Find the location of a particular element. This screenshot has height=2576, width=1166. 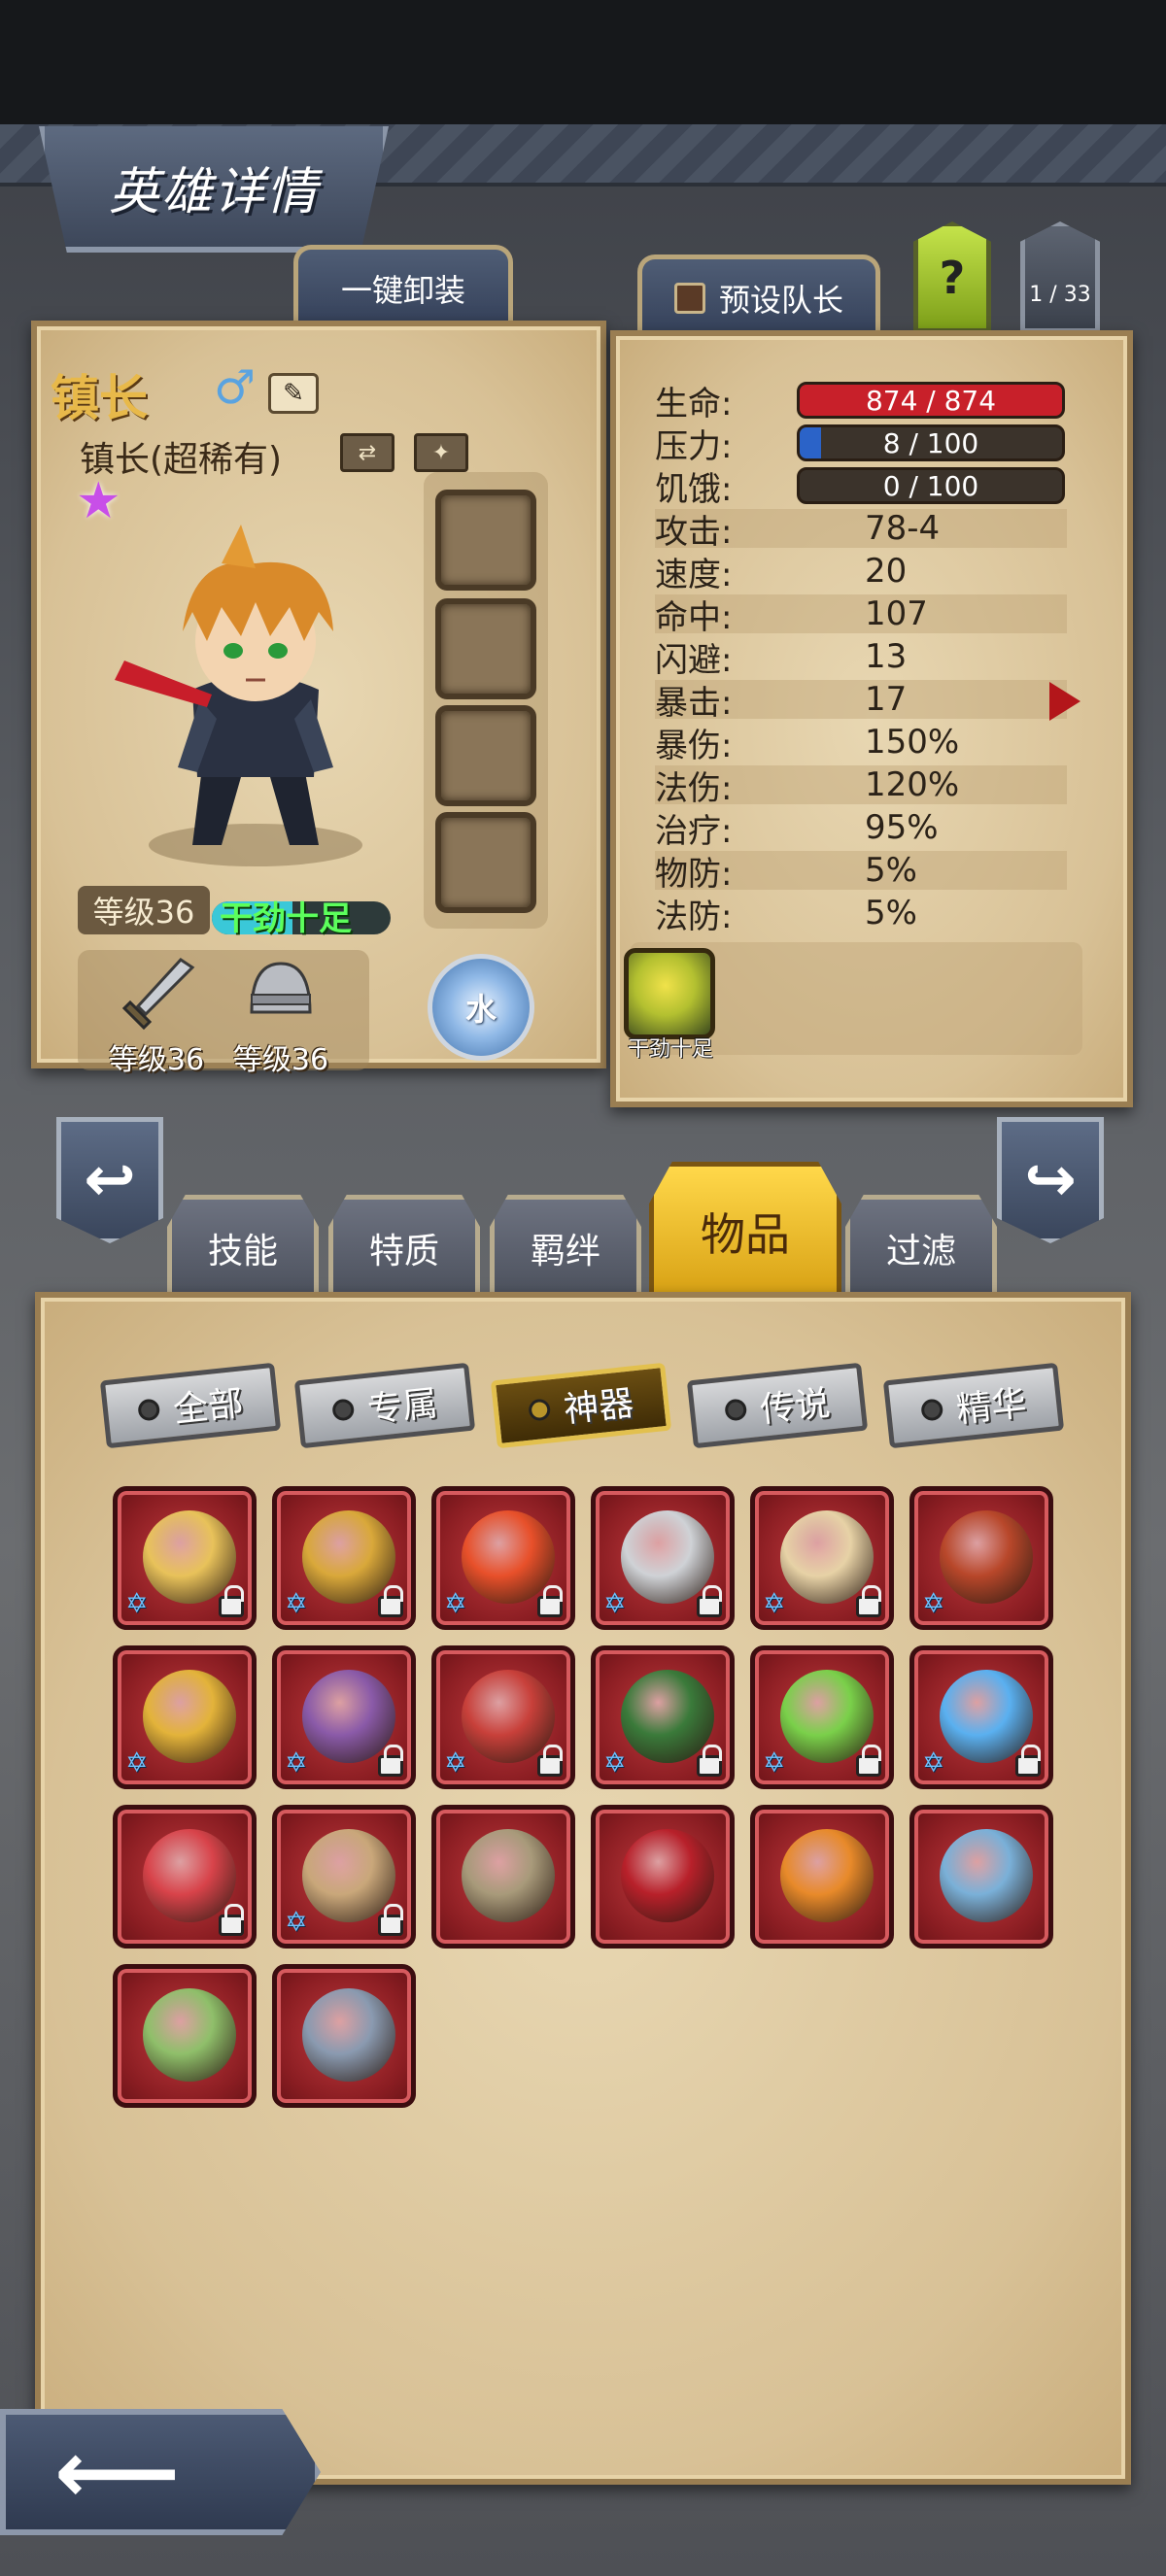

help-button: ? is located at coordinates (952, 277).